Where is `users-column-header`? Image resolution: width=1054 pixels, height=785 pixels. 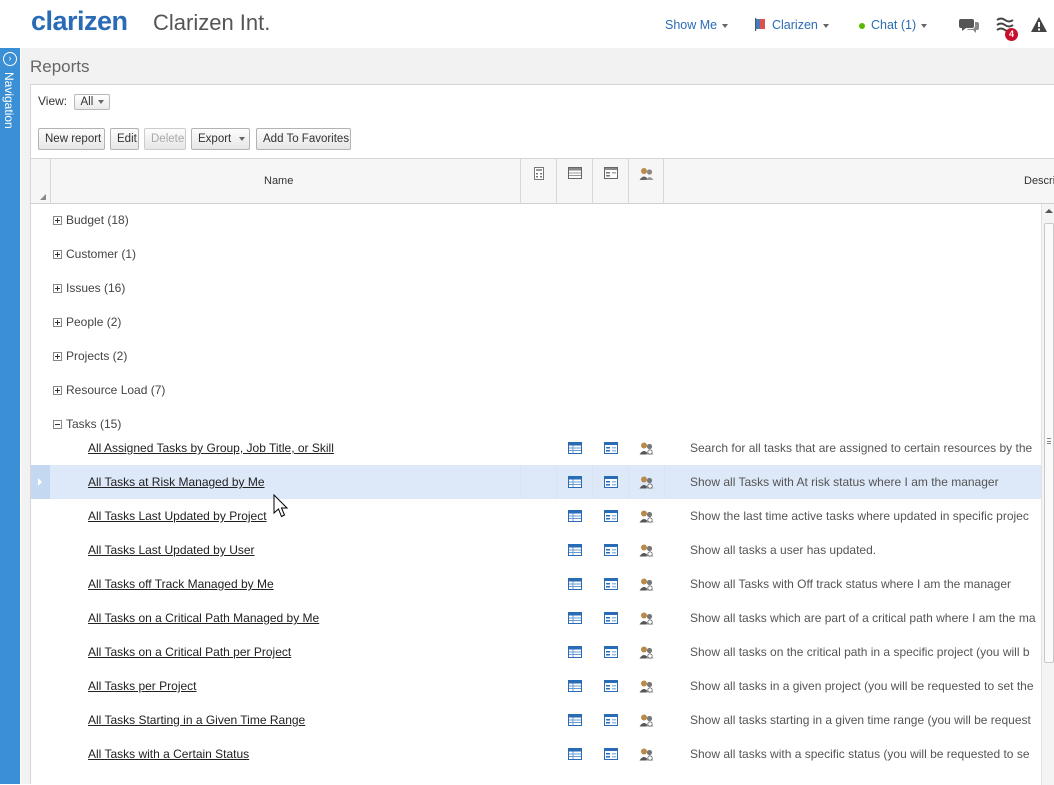 users-column-header is located at coordinates (646, 181).